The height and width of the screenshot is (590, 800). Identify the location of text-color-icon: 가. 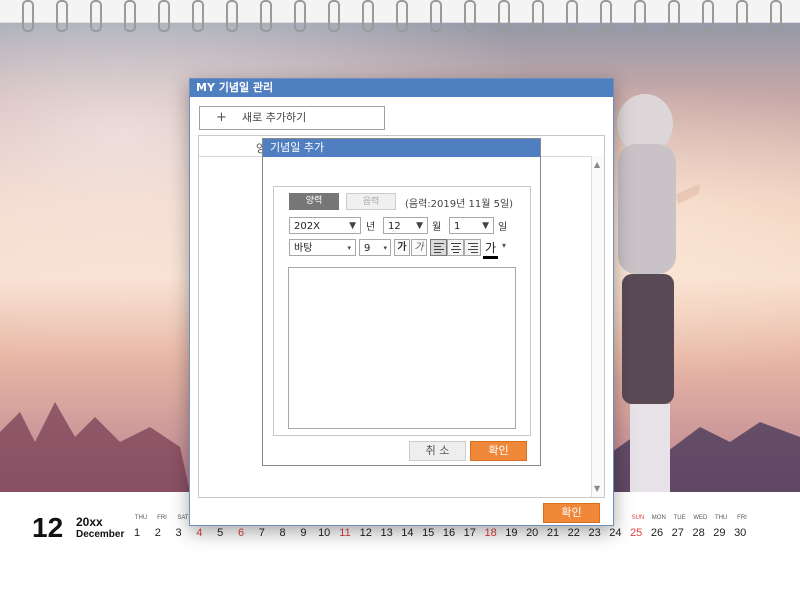
(490, 249).